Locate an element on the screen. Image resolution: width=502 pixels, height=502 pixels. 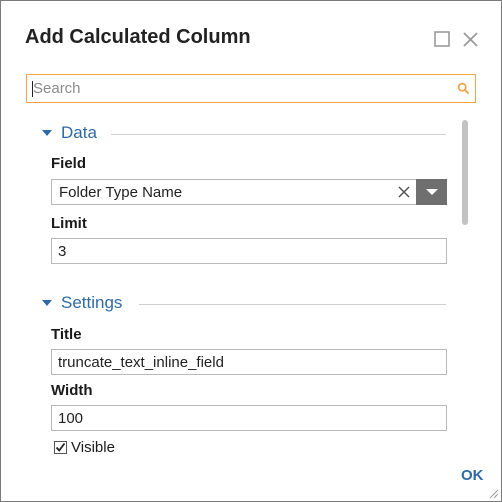
section-header-data: Data is located at coordinates (243, 134).